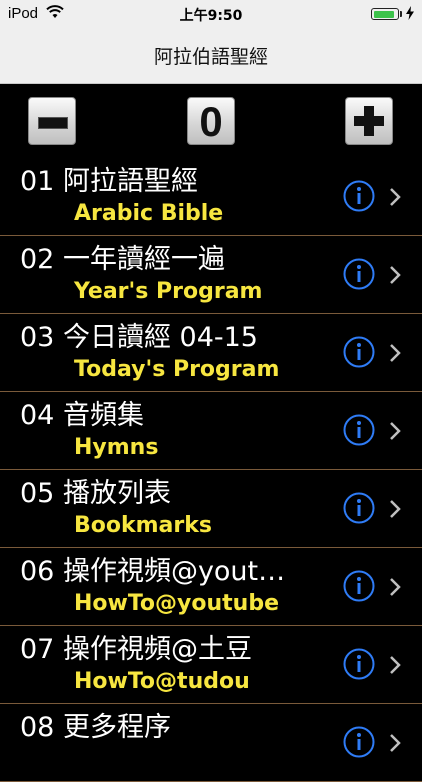 The height and width of the screenshot is (782, 422). What do you see at coordinates (109, 181) in the screenshot?
I see `item-title: 01 阿拉語聖經` at bounding box center [109, 181].